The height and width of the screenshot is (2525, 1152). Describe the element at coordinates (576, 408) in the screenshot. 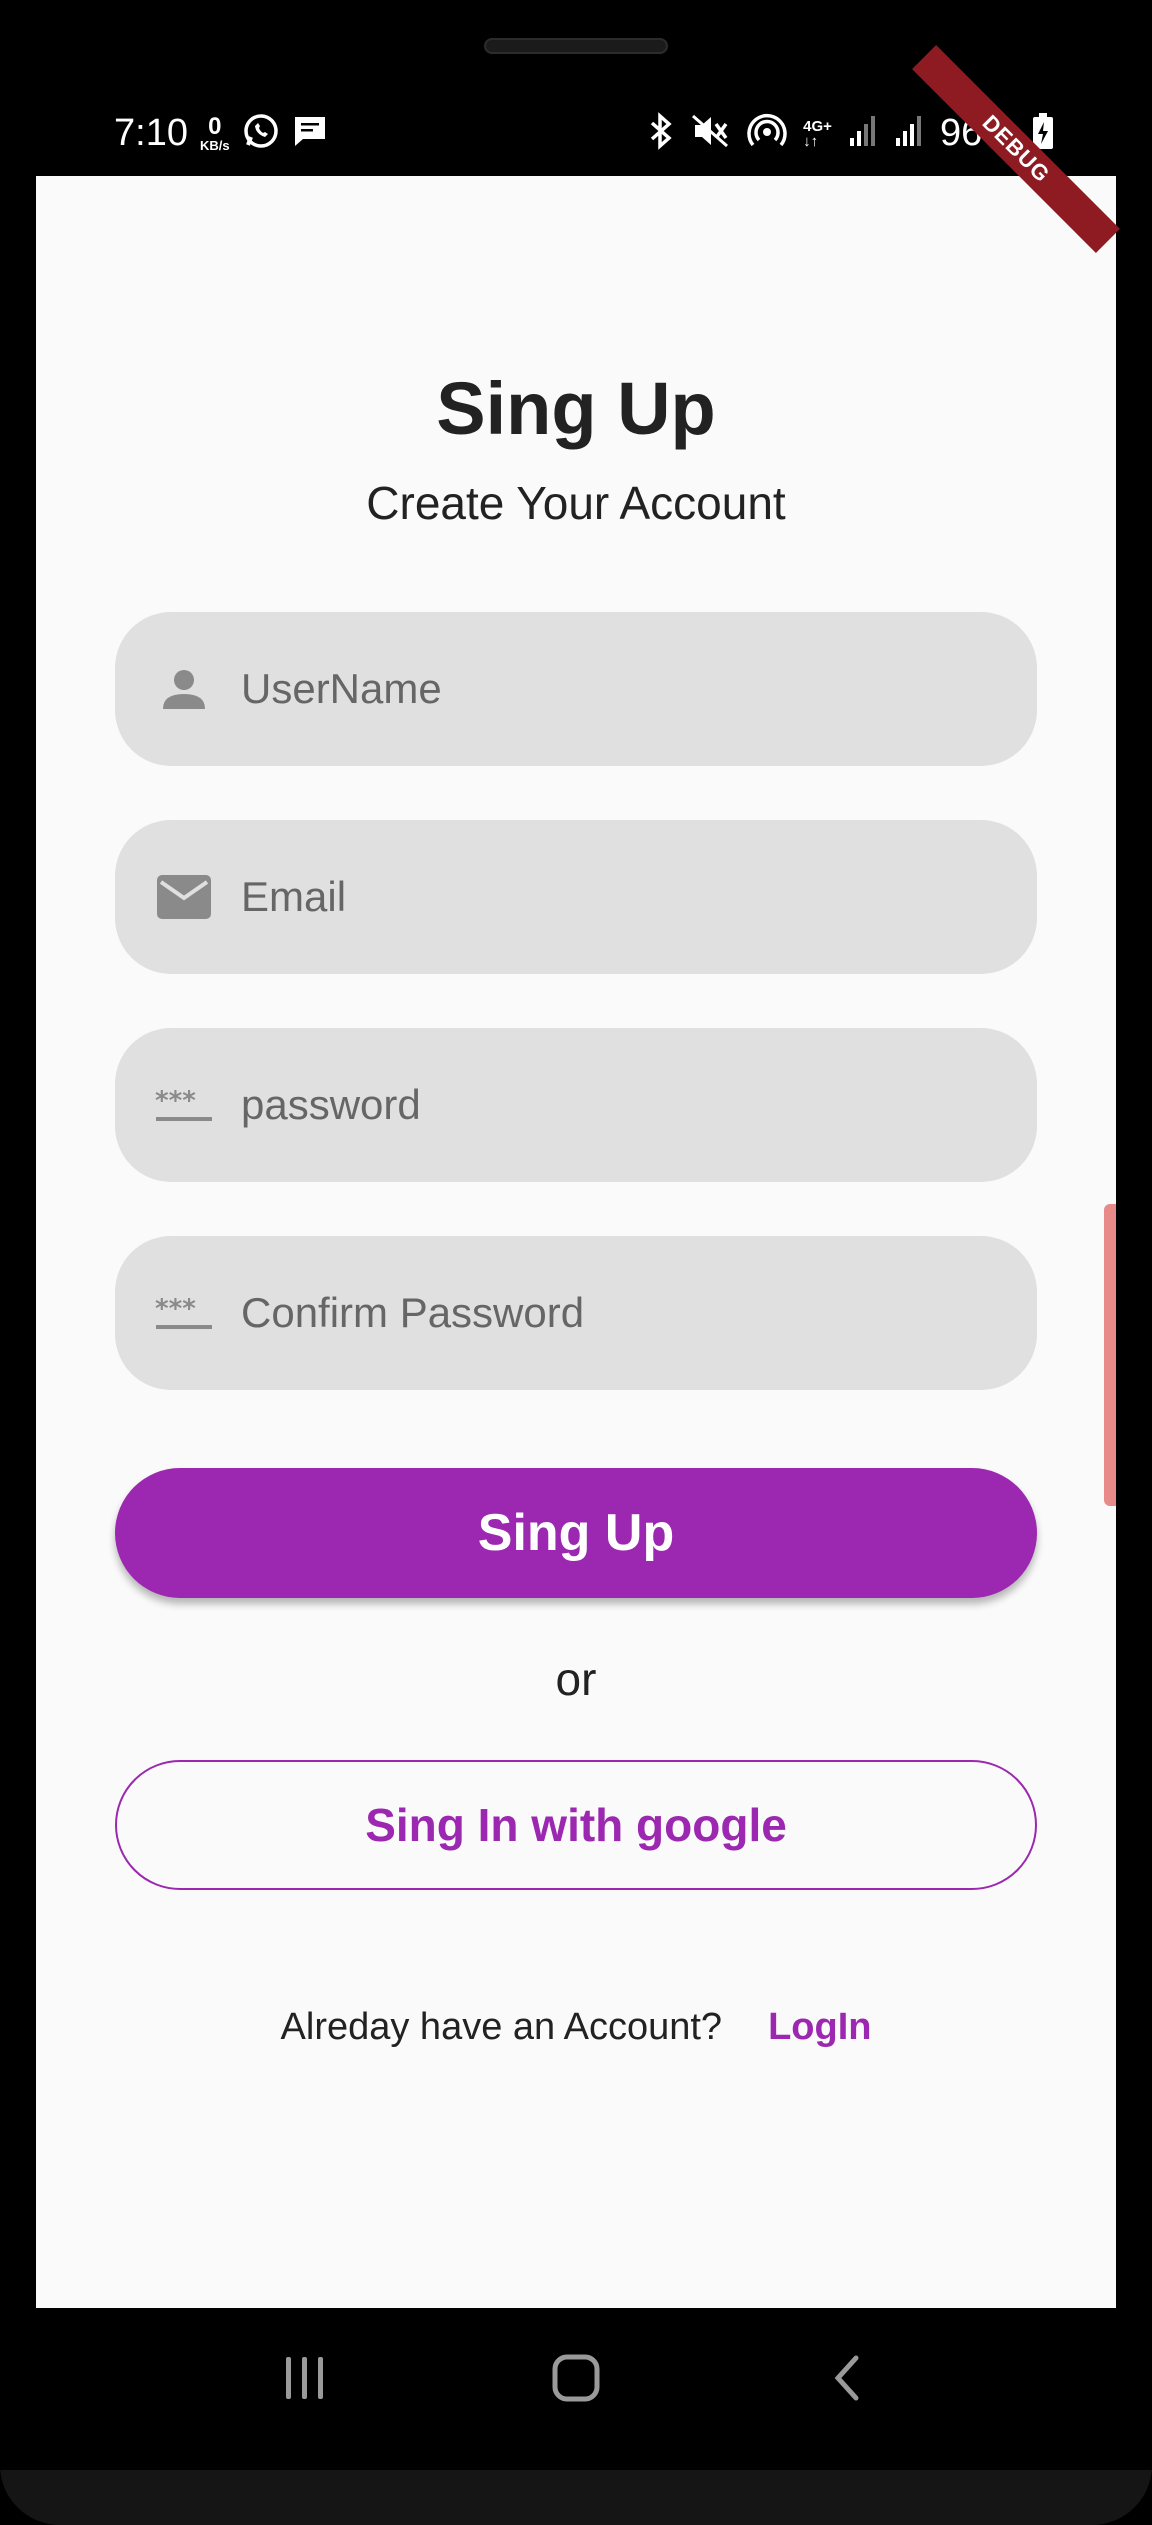

I see `page-title: Sing Up` at that location.